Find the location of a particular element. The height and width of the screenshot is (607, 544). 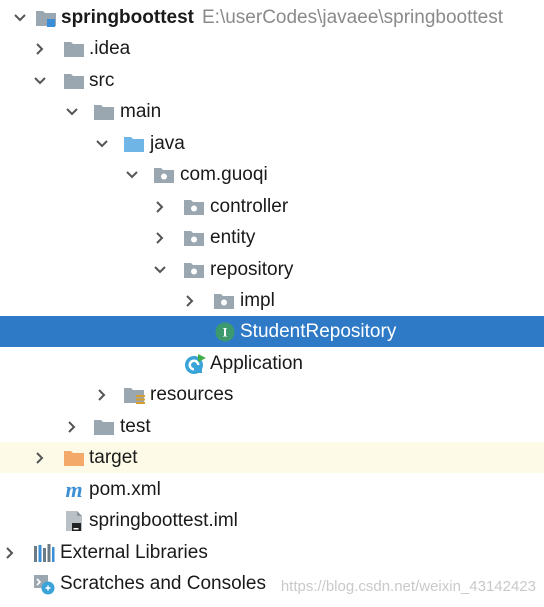

tree-row-controller: controller is located at coordinates (272, 206).